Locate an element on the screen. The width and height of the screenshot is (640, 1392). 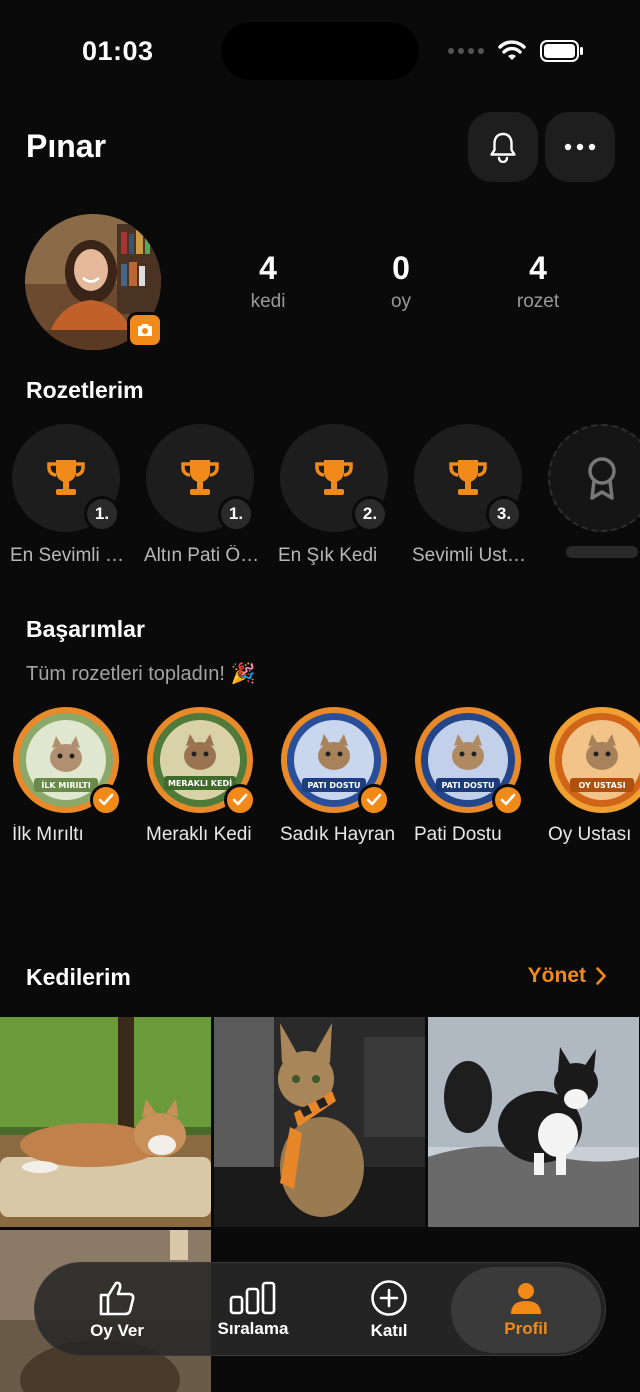
achievement-medal: İLK MIRILTI is located at coordinates (67, 761).